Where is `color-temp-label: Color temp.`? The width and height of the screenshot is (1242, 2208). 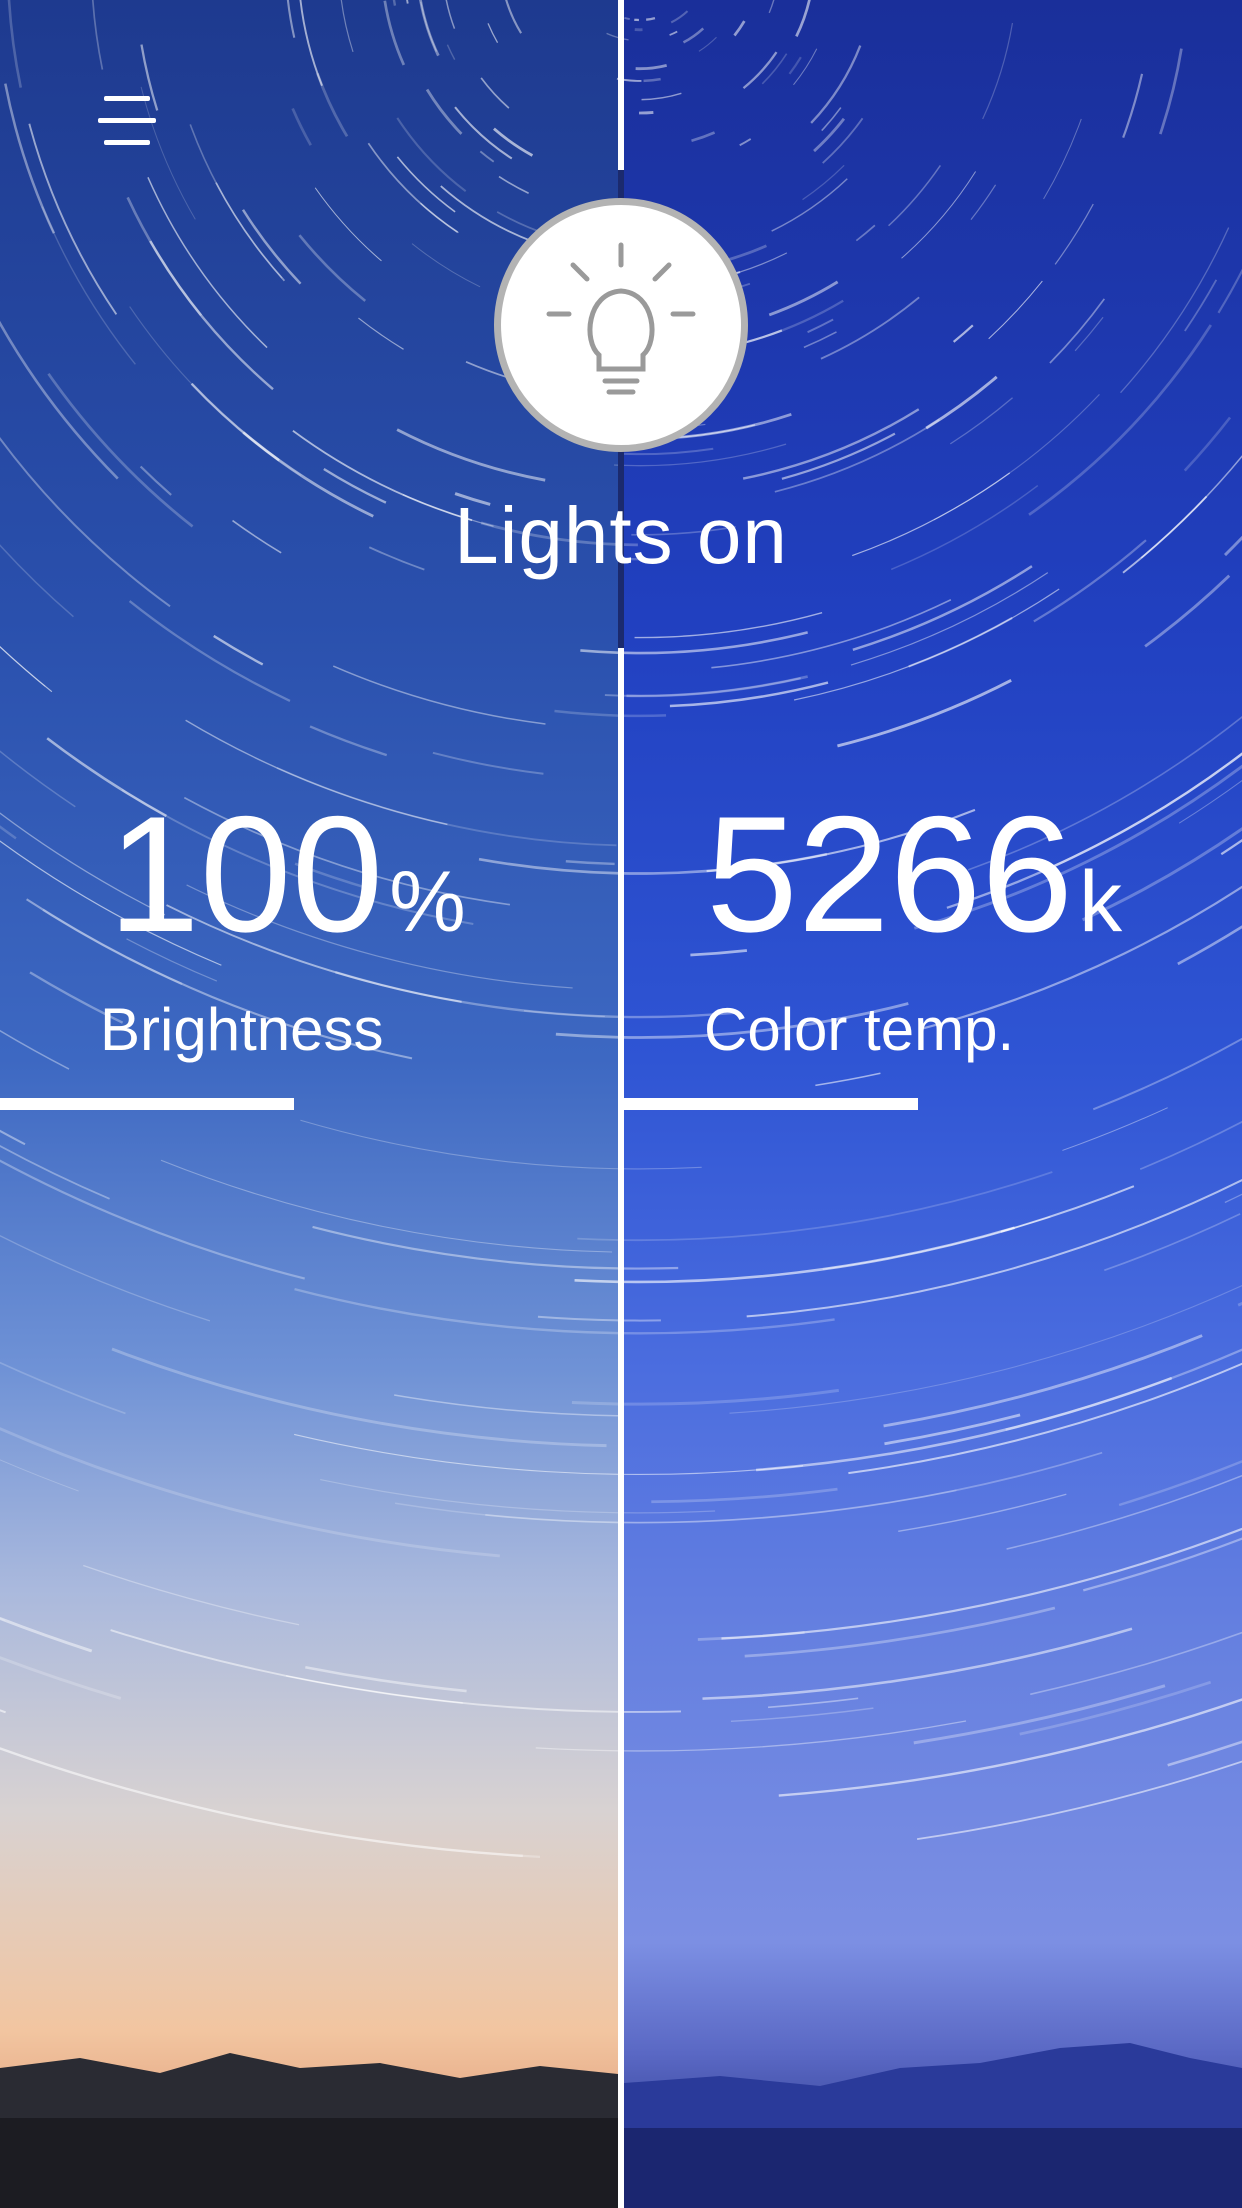
color-temp-label: Color temp. is located at coordinates (859, 1029).